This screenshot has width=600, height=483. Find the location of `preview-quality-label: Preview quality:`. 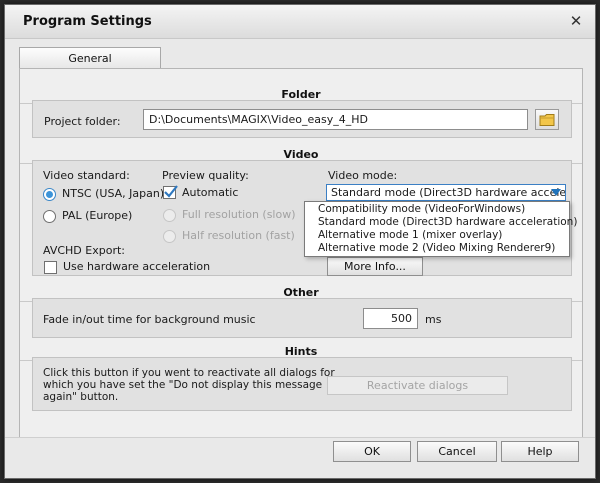

preview-quality-label: Preview quality: is located at coordinates (205, 175).